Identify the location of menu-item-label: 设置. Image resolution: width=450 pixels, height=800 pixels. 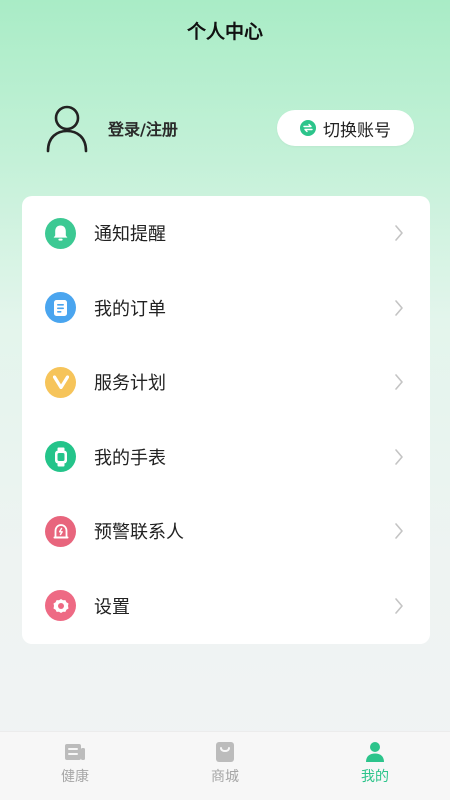
(112, 607).